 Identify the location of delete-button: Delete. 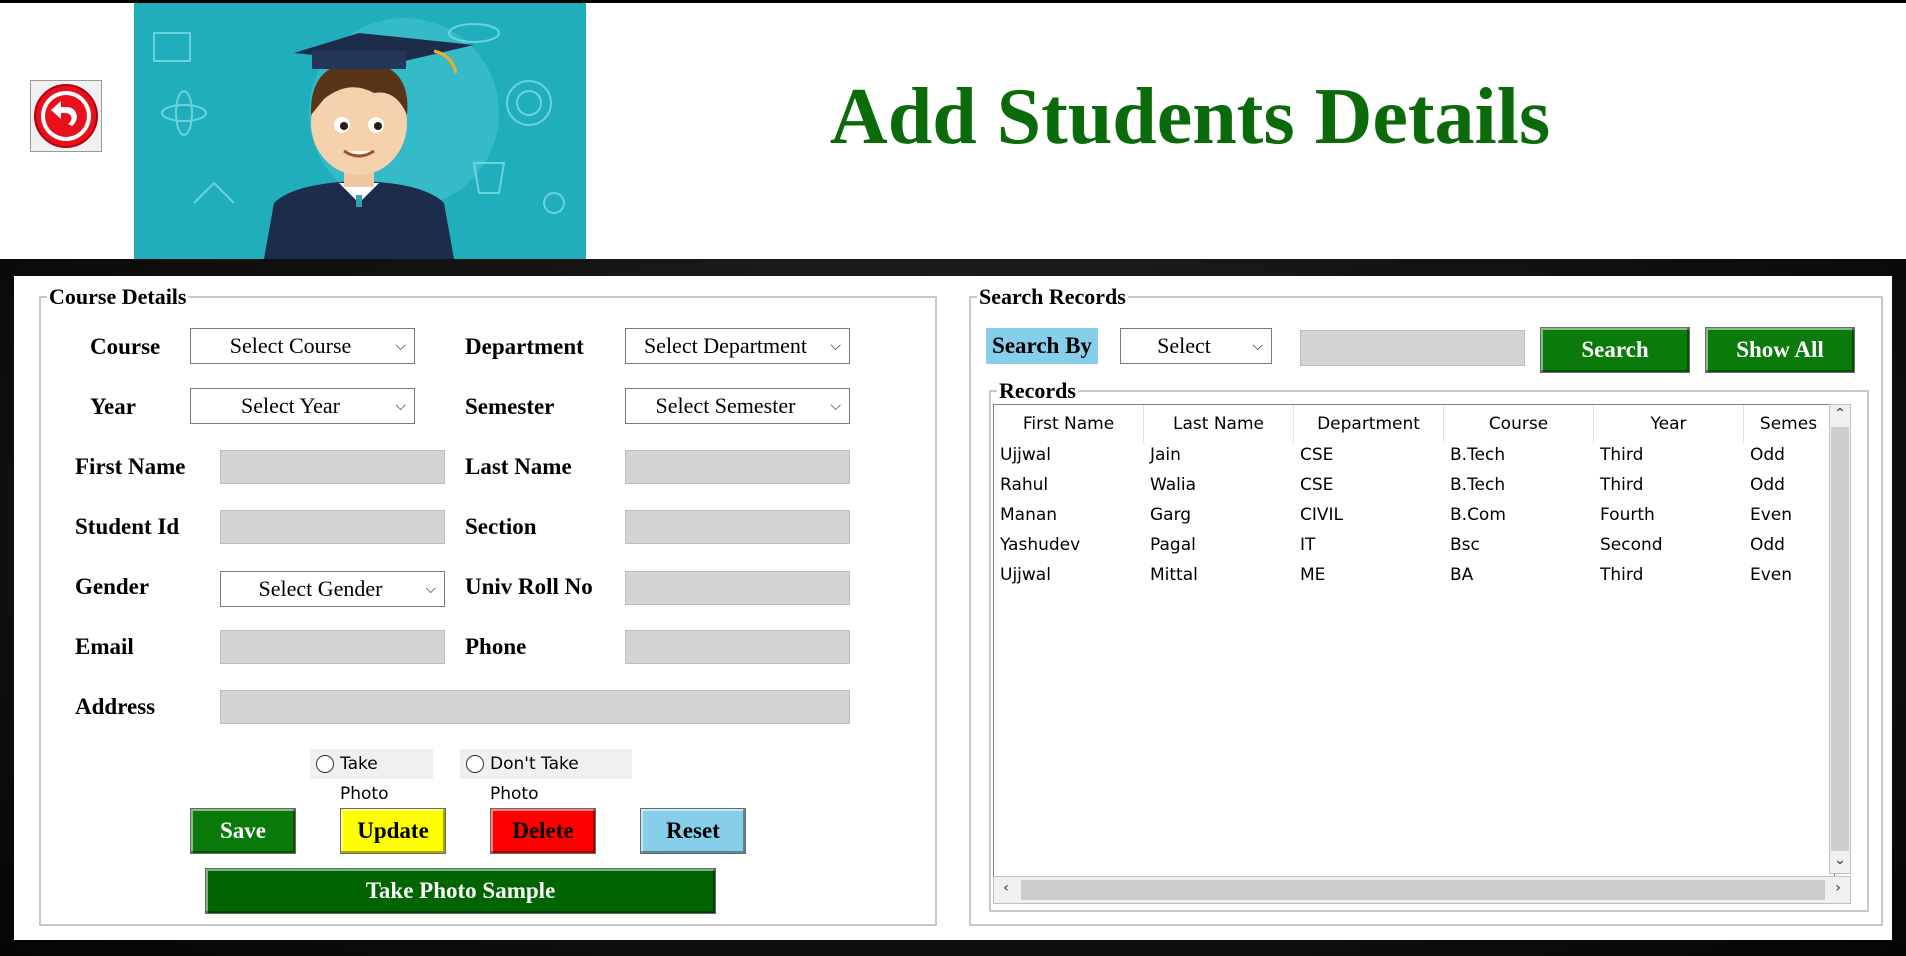
(543, 831).